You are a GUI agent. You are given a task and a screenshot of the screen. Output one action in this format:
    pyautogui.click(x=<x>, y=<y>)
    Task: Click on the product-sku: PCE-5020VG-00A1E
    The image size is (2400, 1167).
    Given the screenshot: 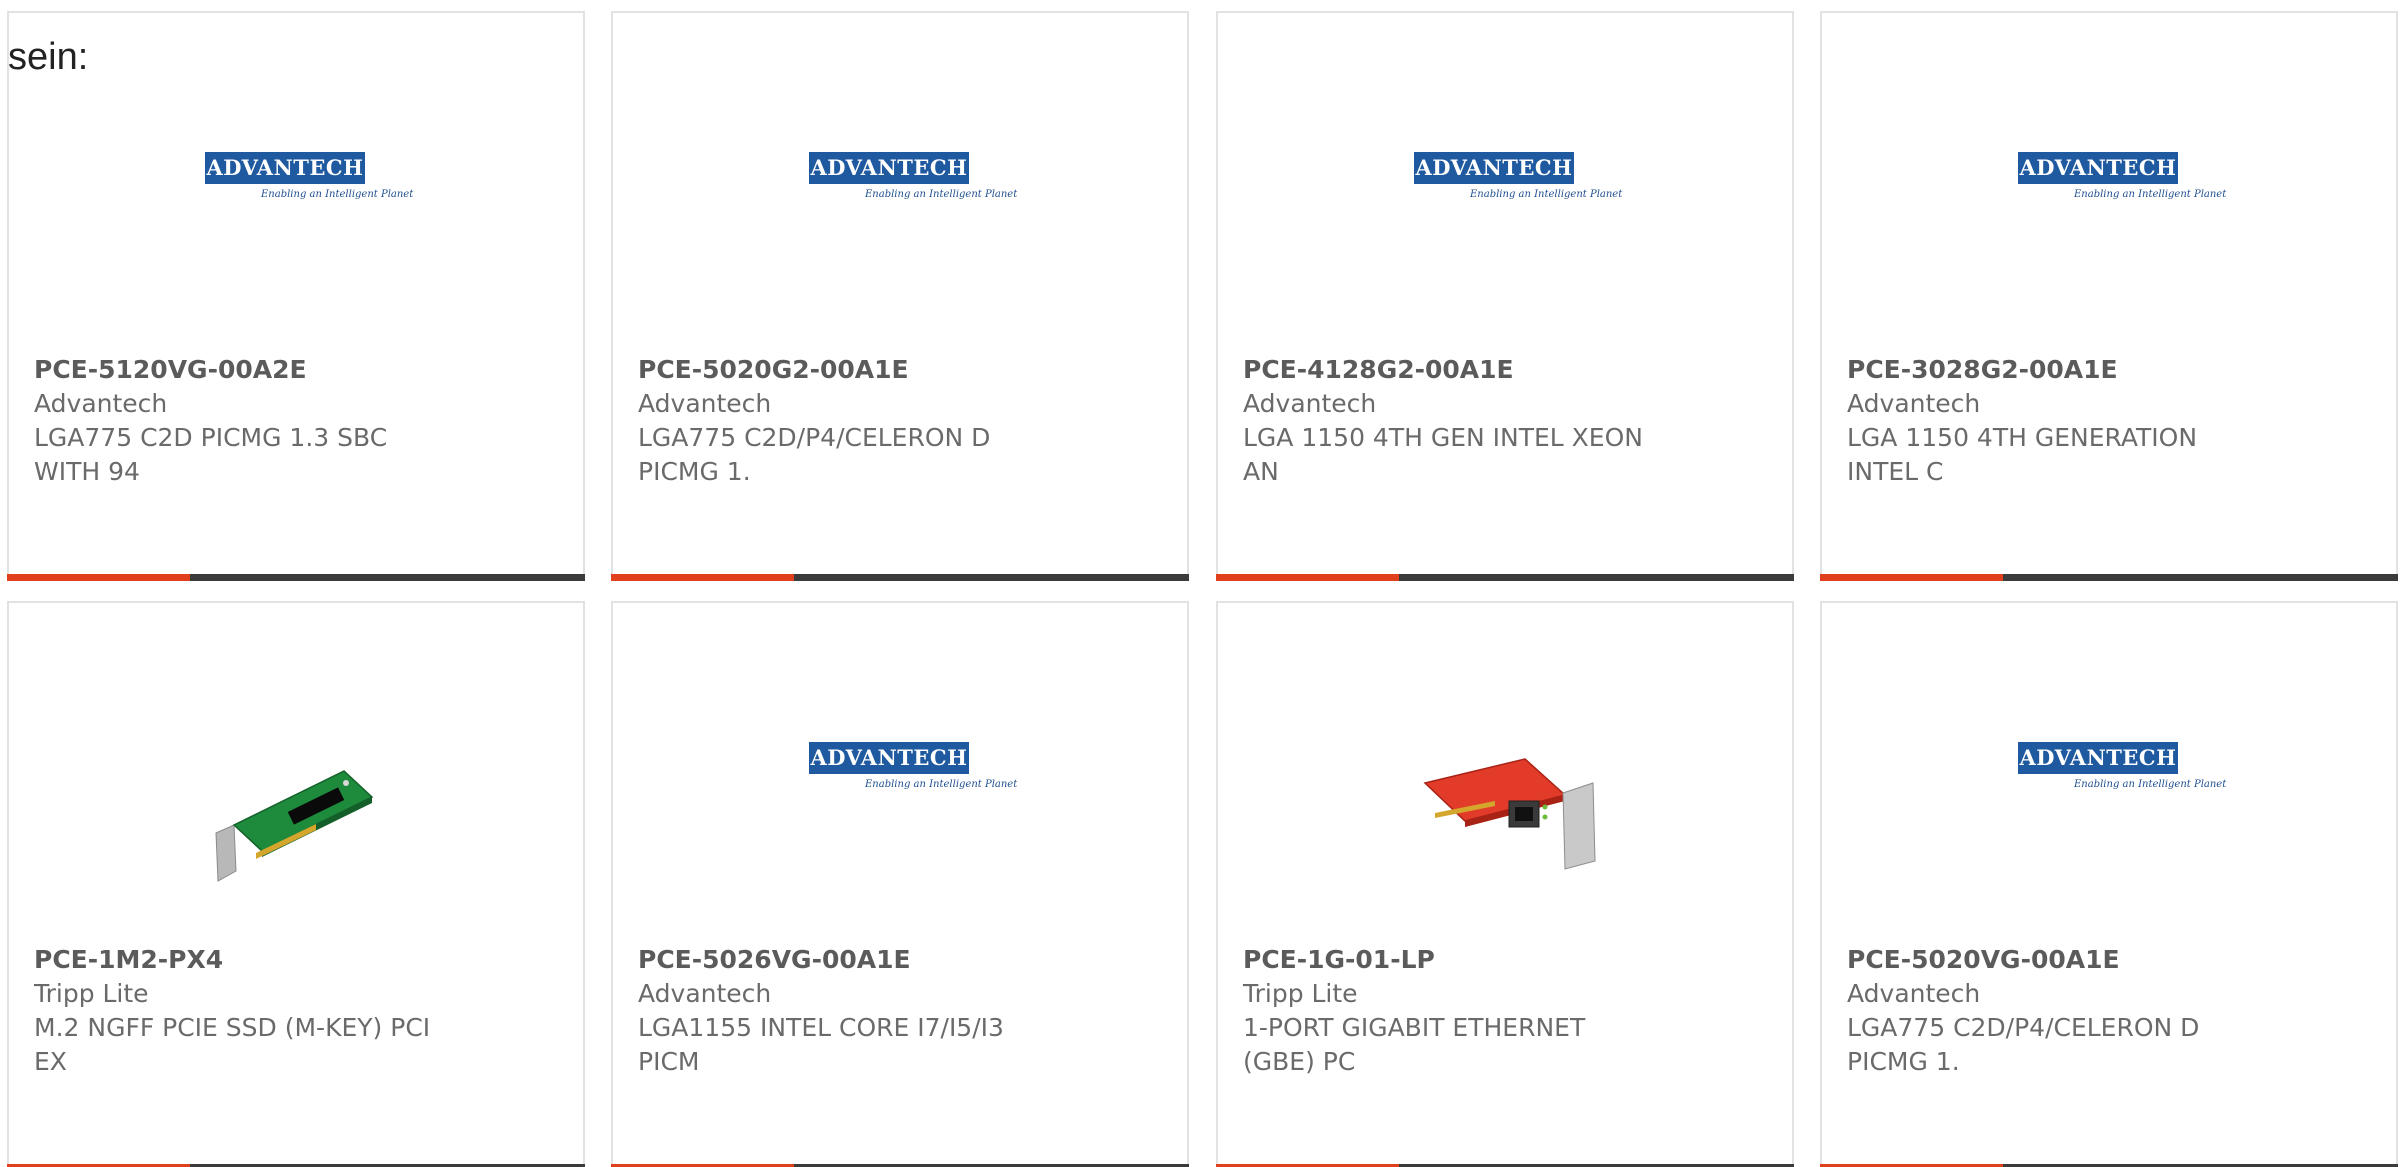 What is the action you would take?
    pyautogui.click(x=2077, y=960)
    